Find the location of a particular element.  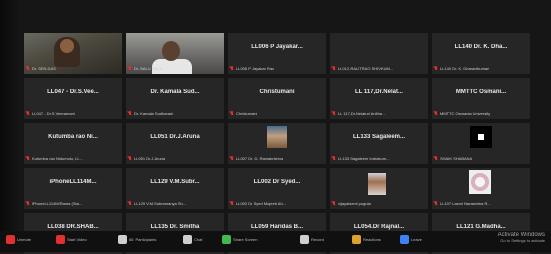

participant-label: LL006 P Jayakar Rao is located at coordinates (255, 68).